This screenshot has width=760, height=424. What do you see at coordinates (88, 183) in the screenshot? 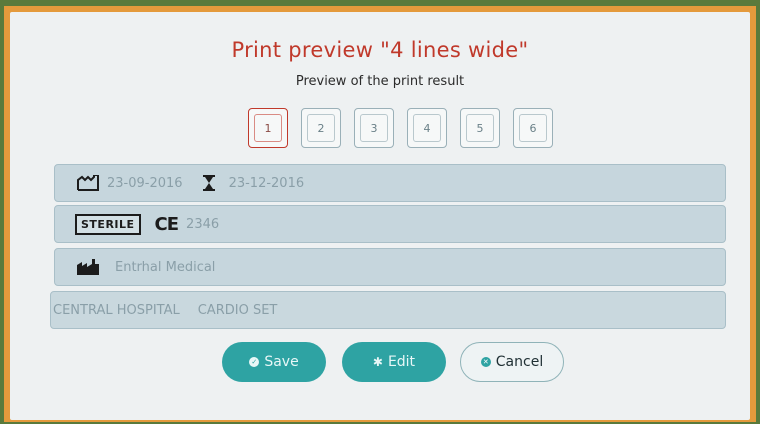
I see `date-of-manufacture-icon` at bounding box center [88, 183].